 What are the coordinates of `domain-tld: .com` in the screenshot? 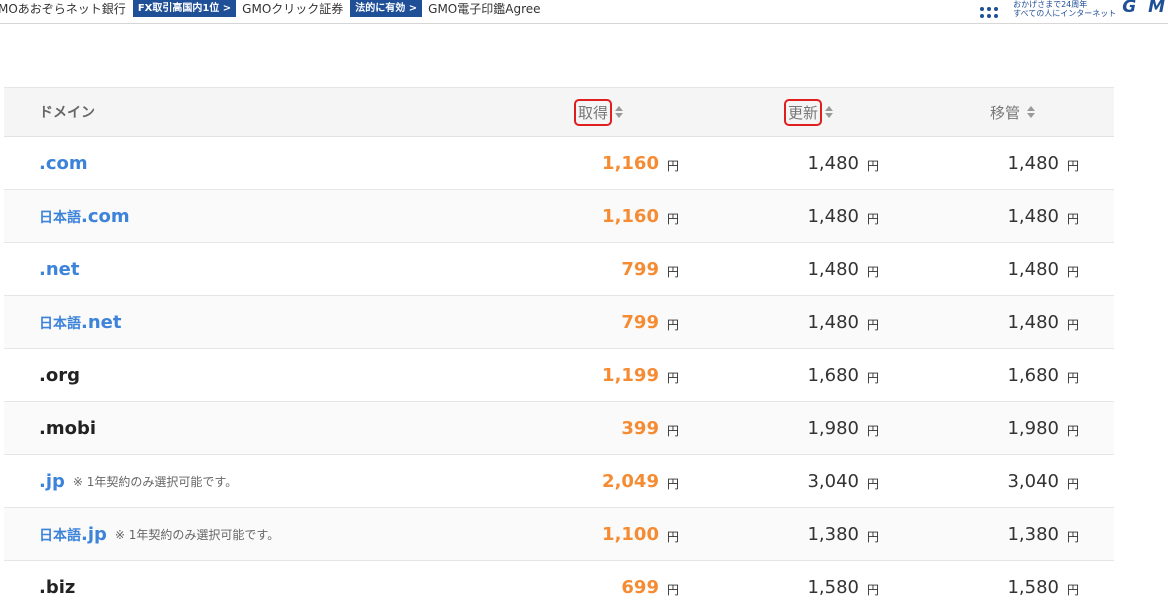 It's located at (63, 163).